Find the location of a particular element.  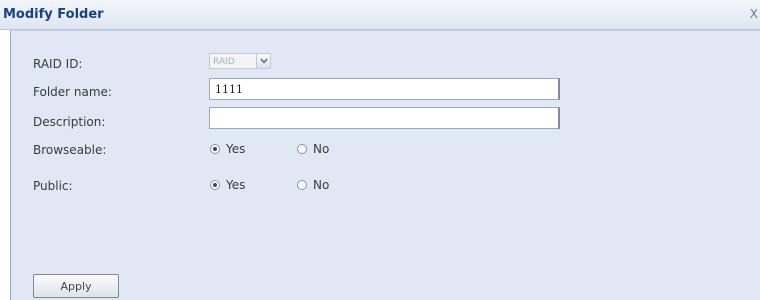

public-yes-radio: Yes is located at coordinates (227, 185).